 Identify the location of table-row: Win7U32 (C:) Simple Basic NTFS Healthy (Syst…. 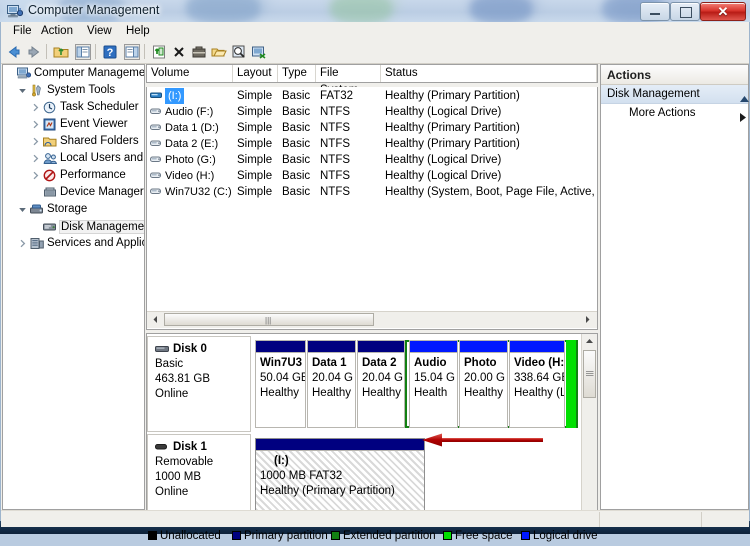
(372, 192).